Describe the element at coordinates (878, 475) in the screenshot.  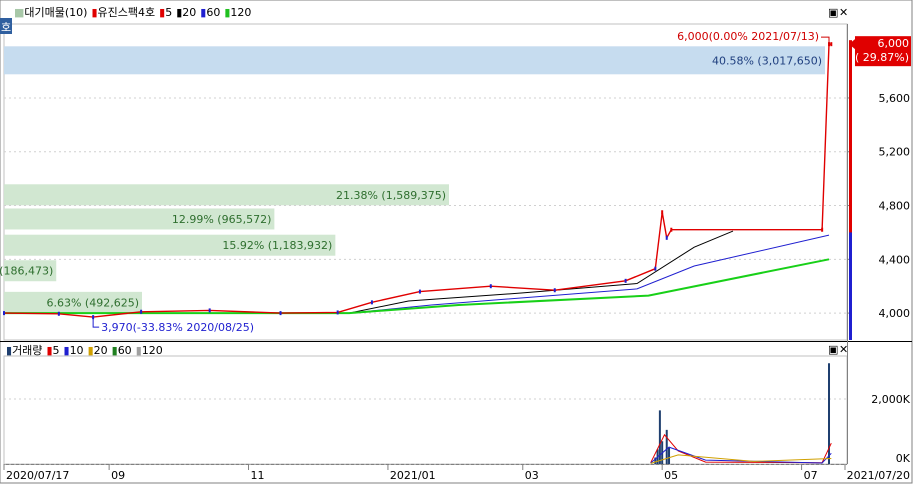
I see `x-tick-label: 2021/07/20` at that location.